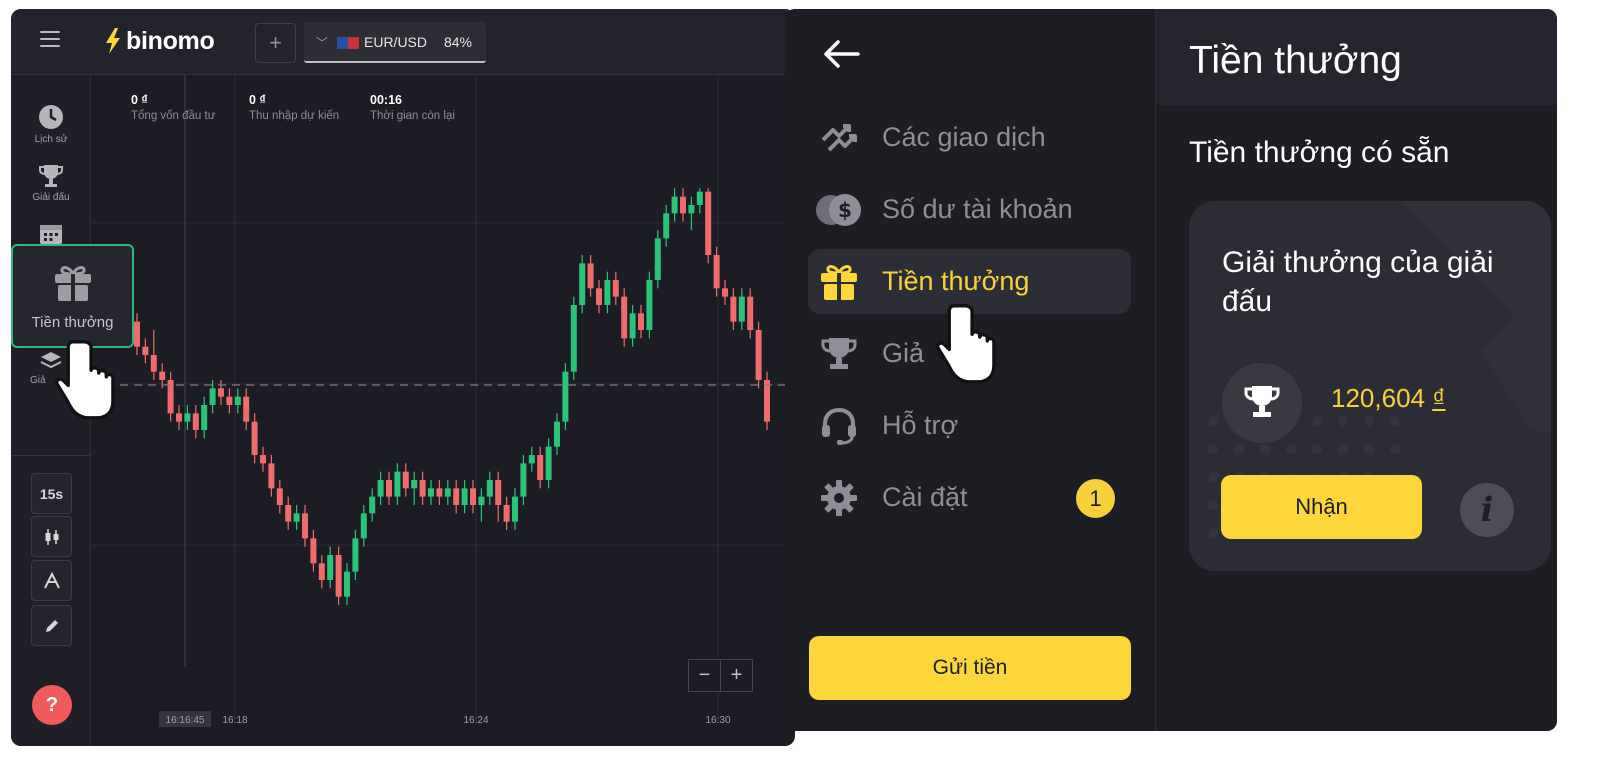 The height and width of the screenshot is (762, 1600). What do you see at coordinates (52, 705) in the screenshot?
I see `help-button: ?` at bounding box center [52, 705].